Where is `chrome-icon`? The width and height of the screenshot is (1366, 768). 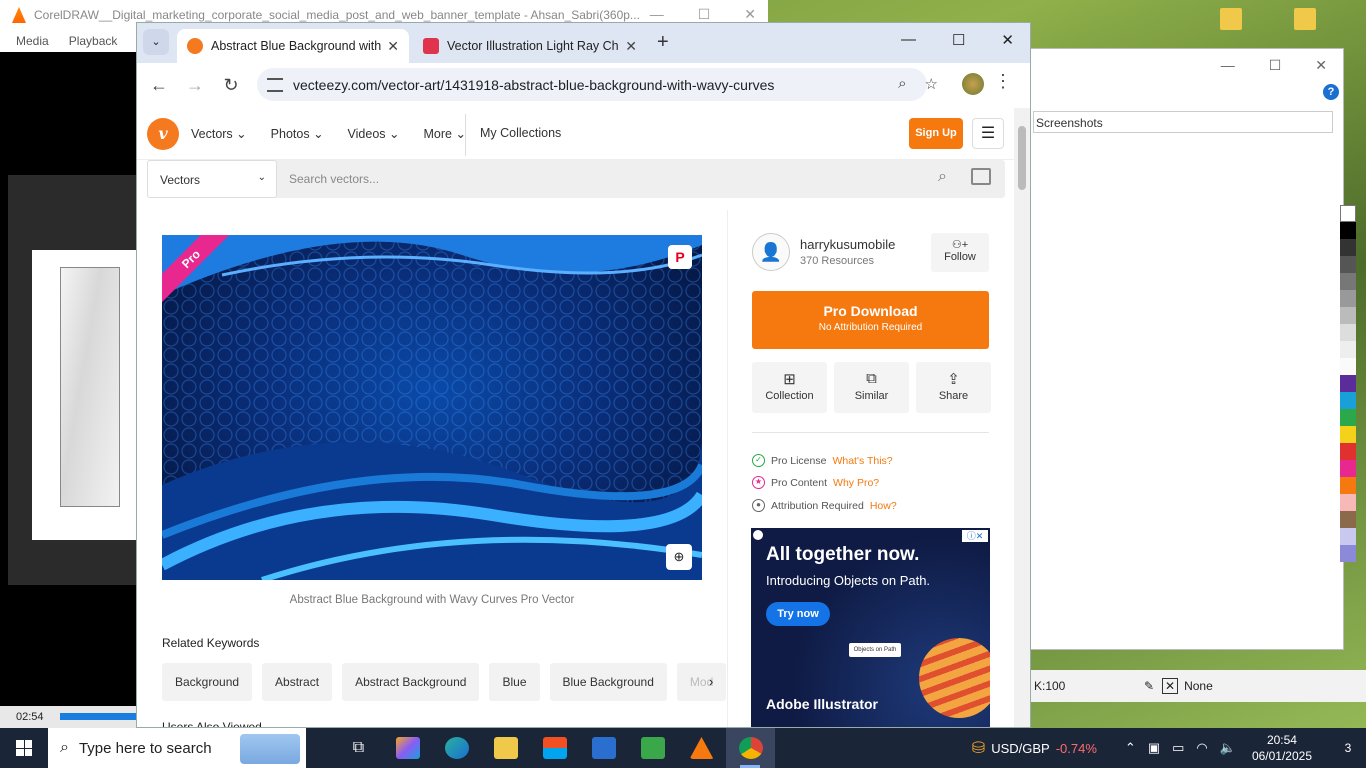 chrome-icon is located at coordinates (750, 748).